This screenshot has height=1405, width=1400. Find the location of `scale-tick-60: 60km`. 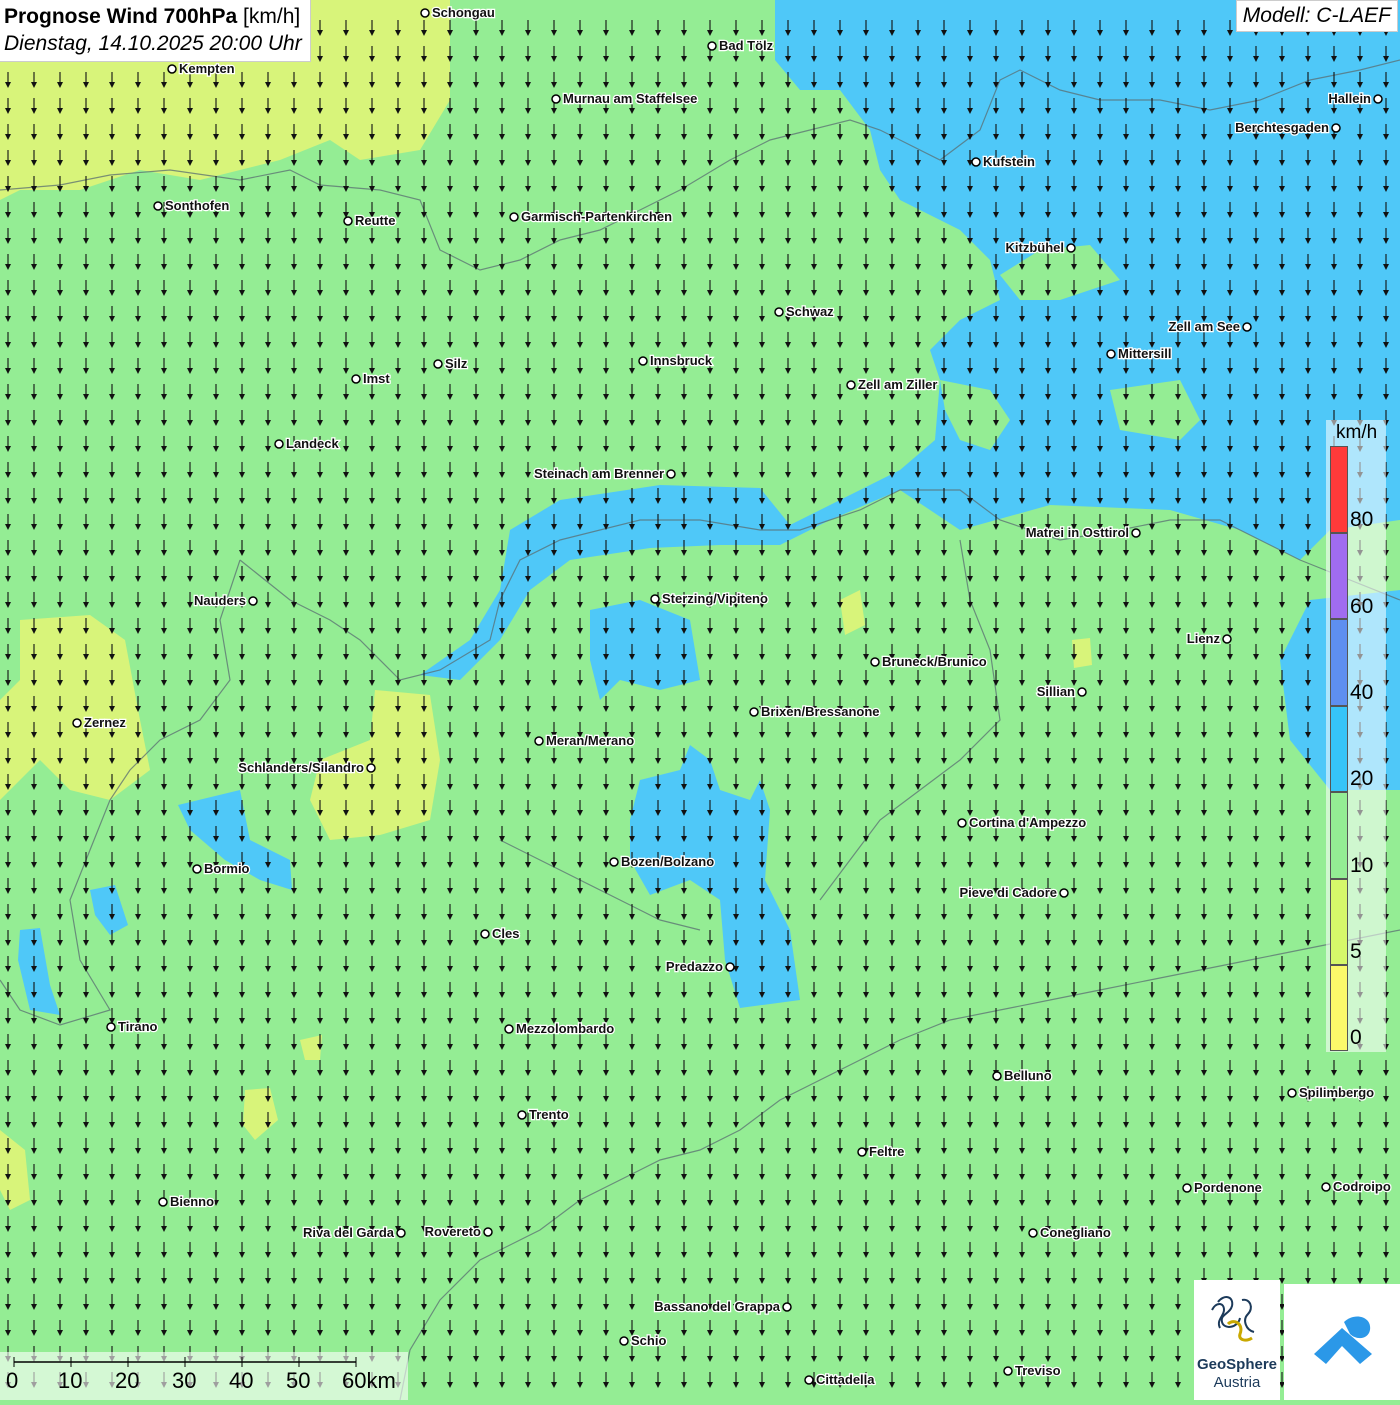

scale-tick-60: 60km is located at coordinates (369, 1380).